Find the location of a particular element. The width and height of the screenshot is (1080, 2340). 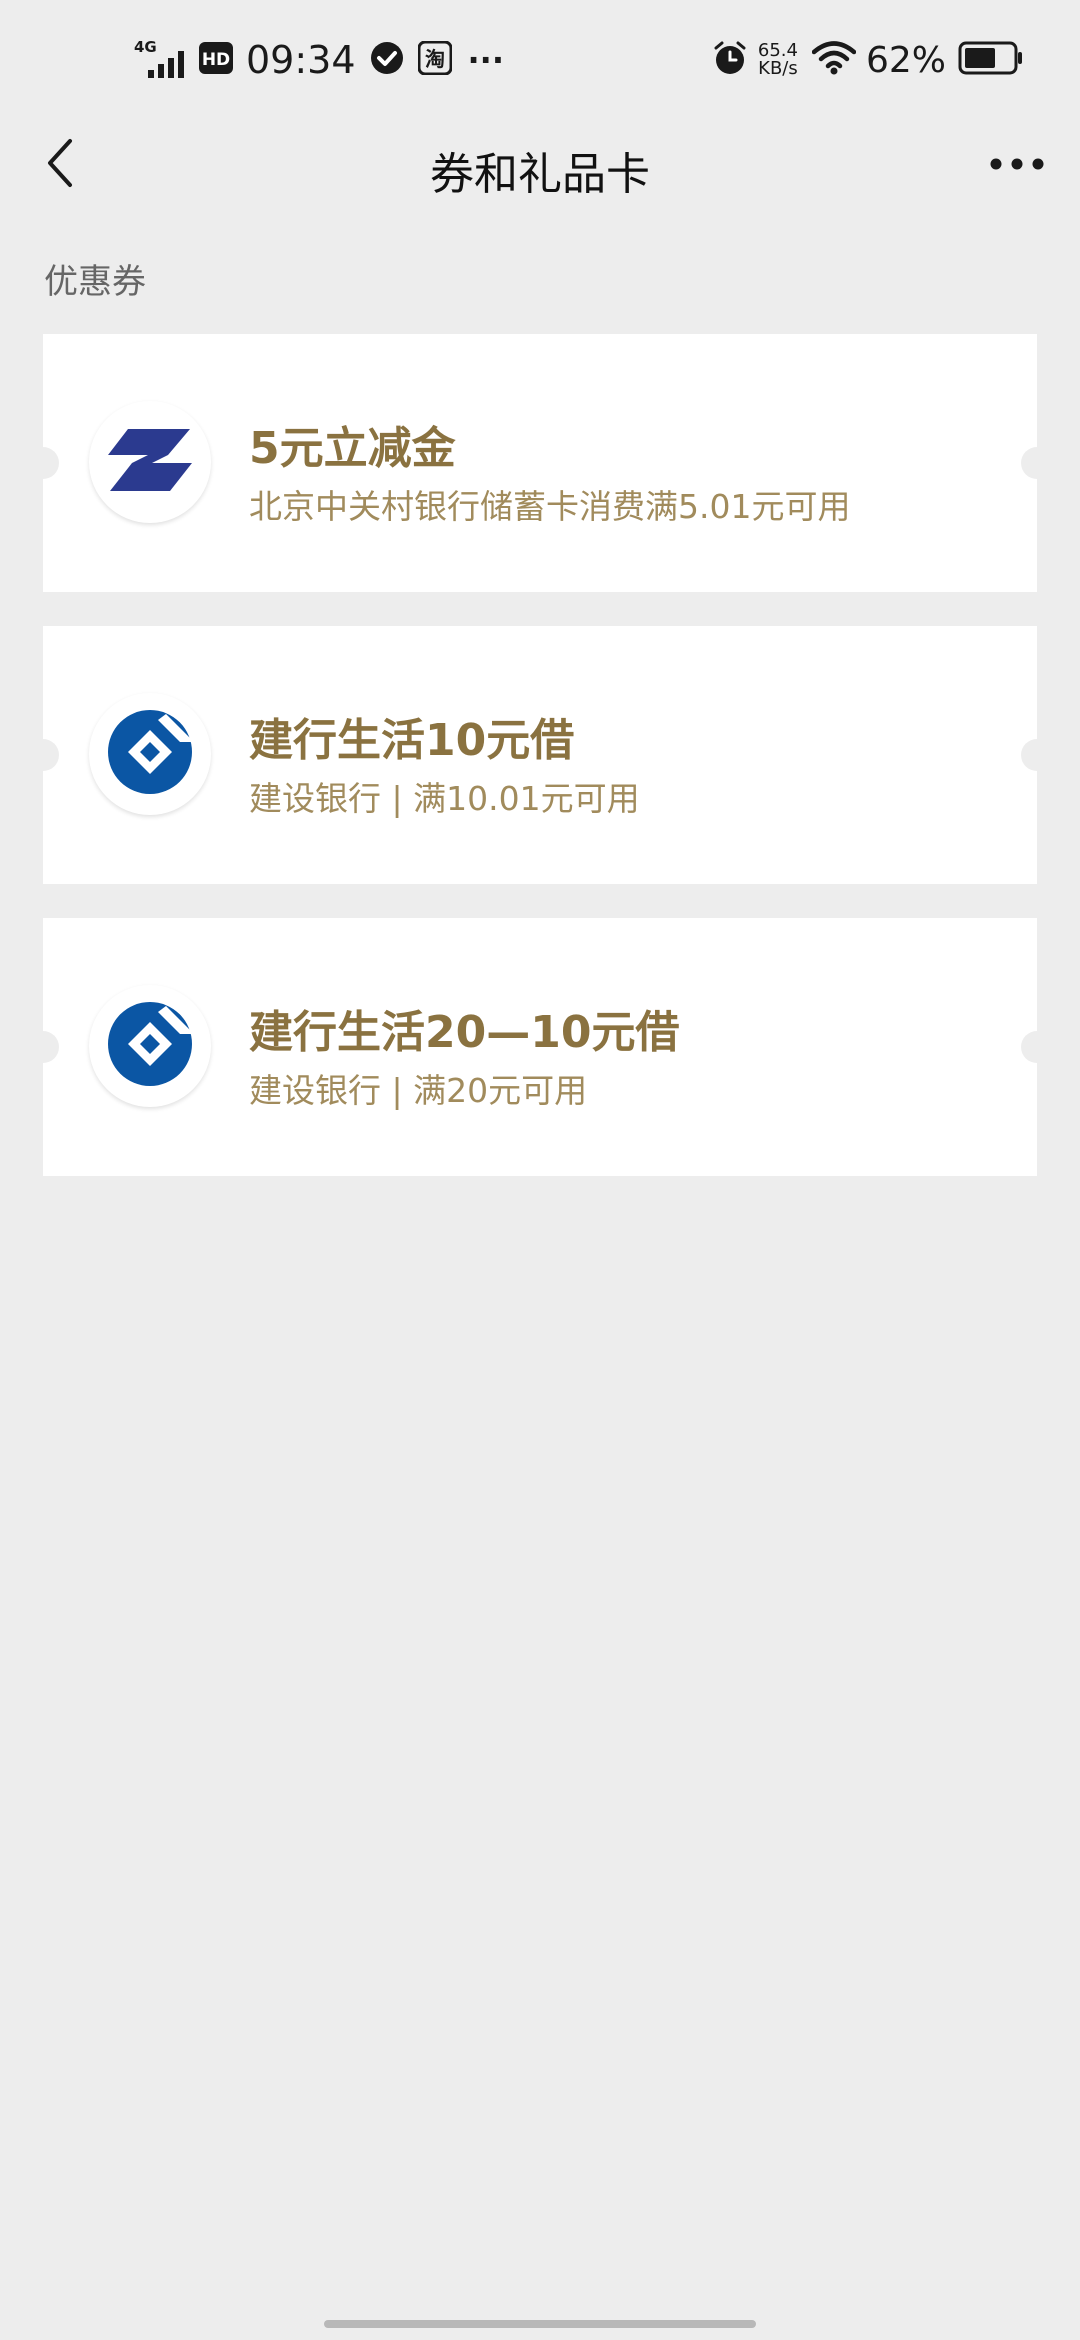

svg-text: 淘 is located at coordinates (435, 59).